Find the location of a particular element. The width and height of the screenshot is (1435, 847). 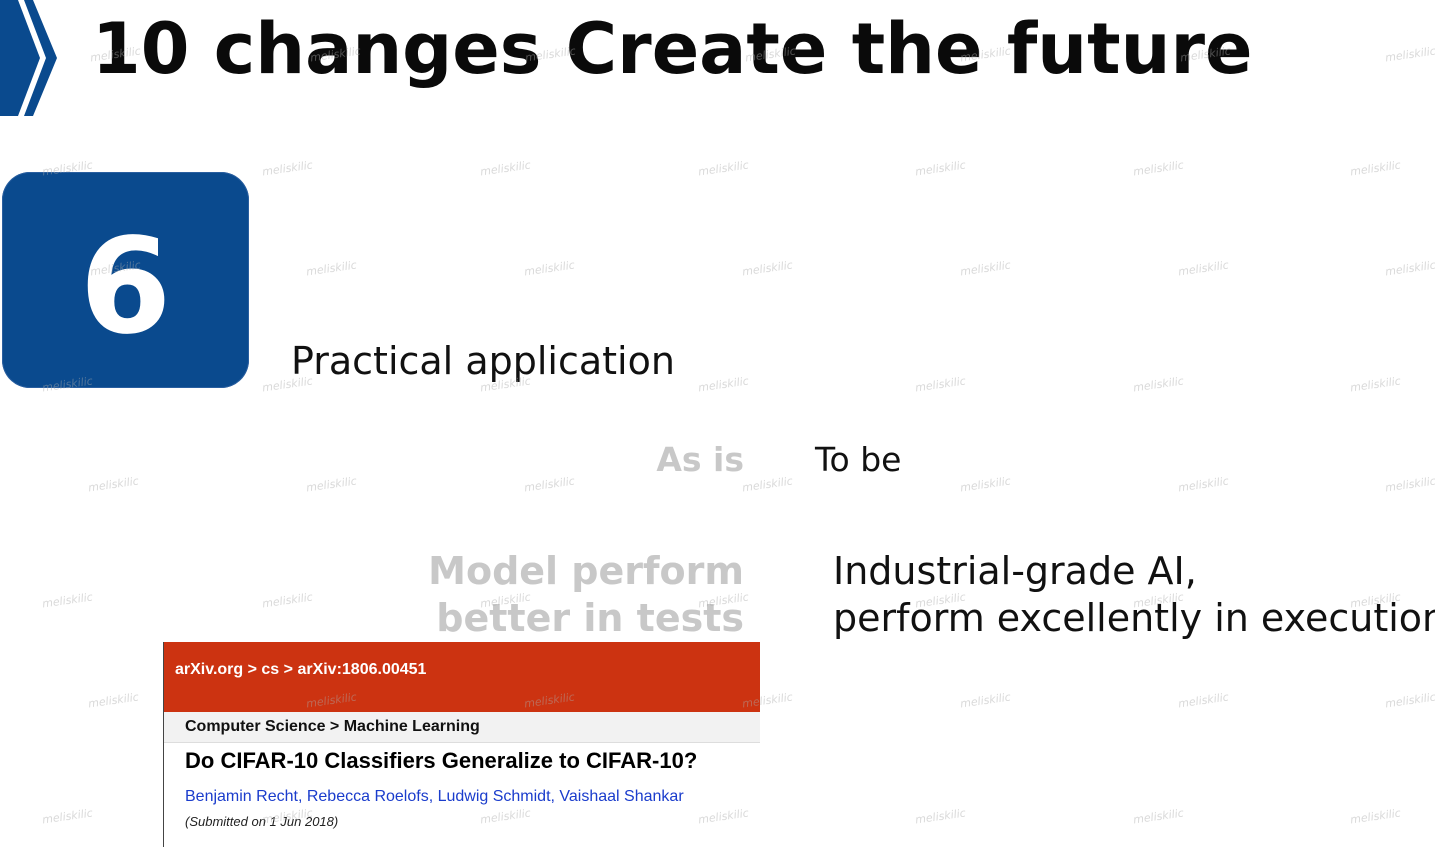

number-badge: 6 is located at coordinates (125, 280).